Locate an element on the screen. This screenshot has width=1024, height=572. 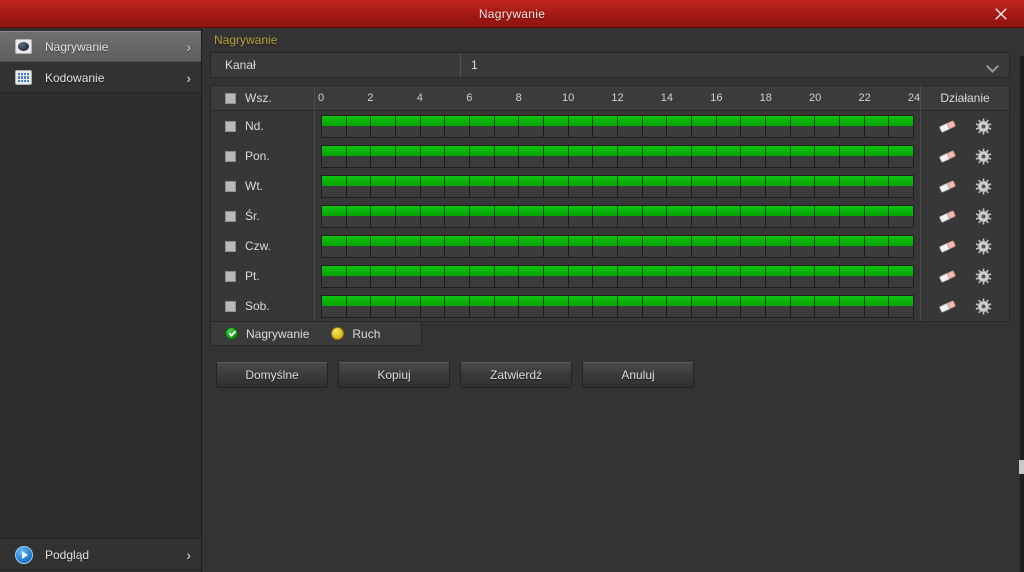
select-all-label: Wsz. is located at coordinates (258, 98).